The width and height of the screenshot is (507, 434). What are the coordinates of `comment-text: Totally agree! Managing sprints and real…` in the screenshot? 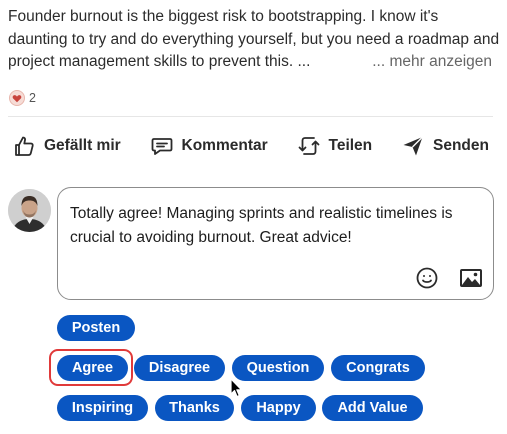 It's located at (273, 225).